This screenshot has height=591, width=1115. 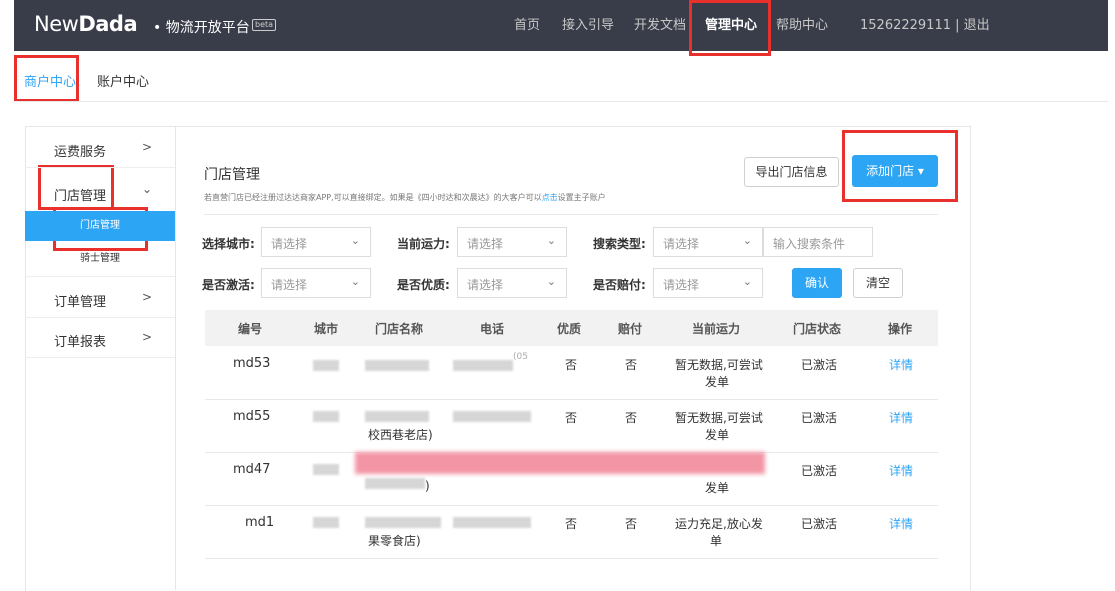 What do you see at coordinates (512, 242) in the screenshot?
I see `capacity-select: 请选择 ⌄` at bounding box center [512, 242].